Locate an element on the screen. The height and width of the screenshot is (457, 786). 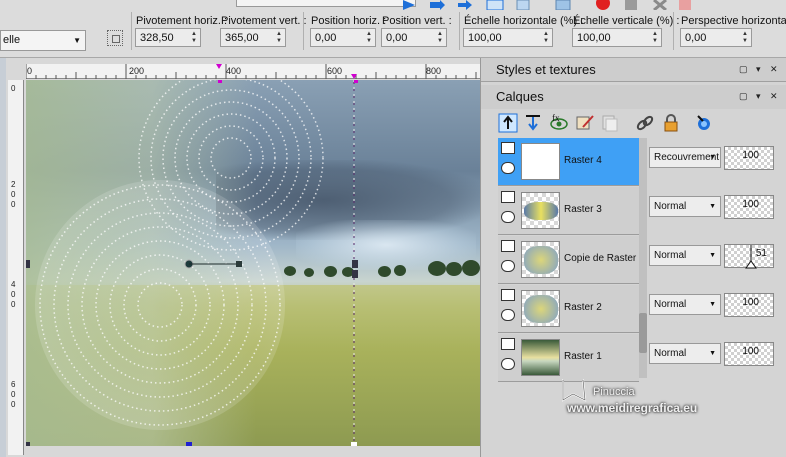
pivot-v-input: 365,00 ▲ ▼ is located at coordinates (253, 37).